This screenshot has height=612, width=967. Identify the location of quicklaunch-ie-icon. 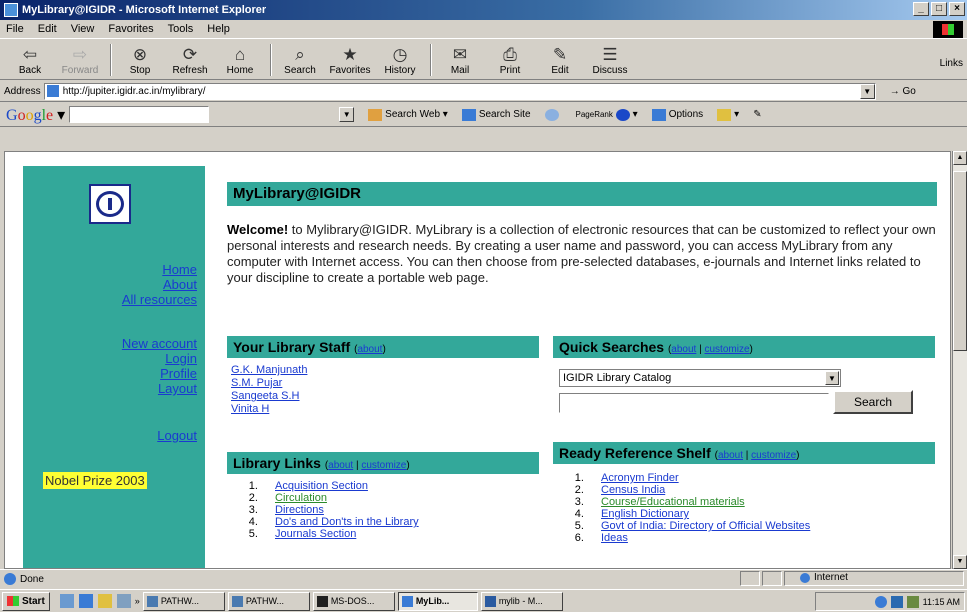
(85, 601).